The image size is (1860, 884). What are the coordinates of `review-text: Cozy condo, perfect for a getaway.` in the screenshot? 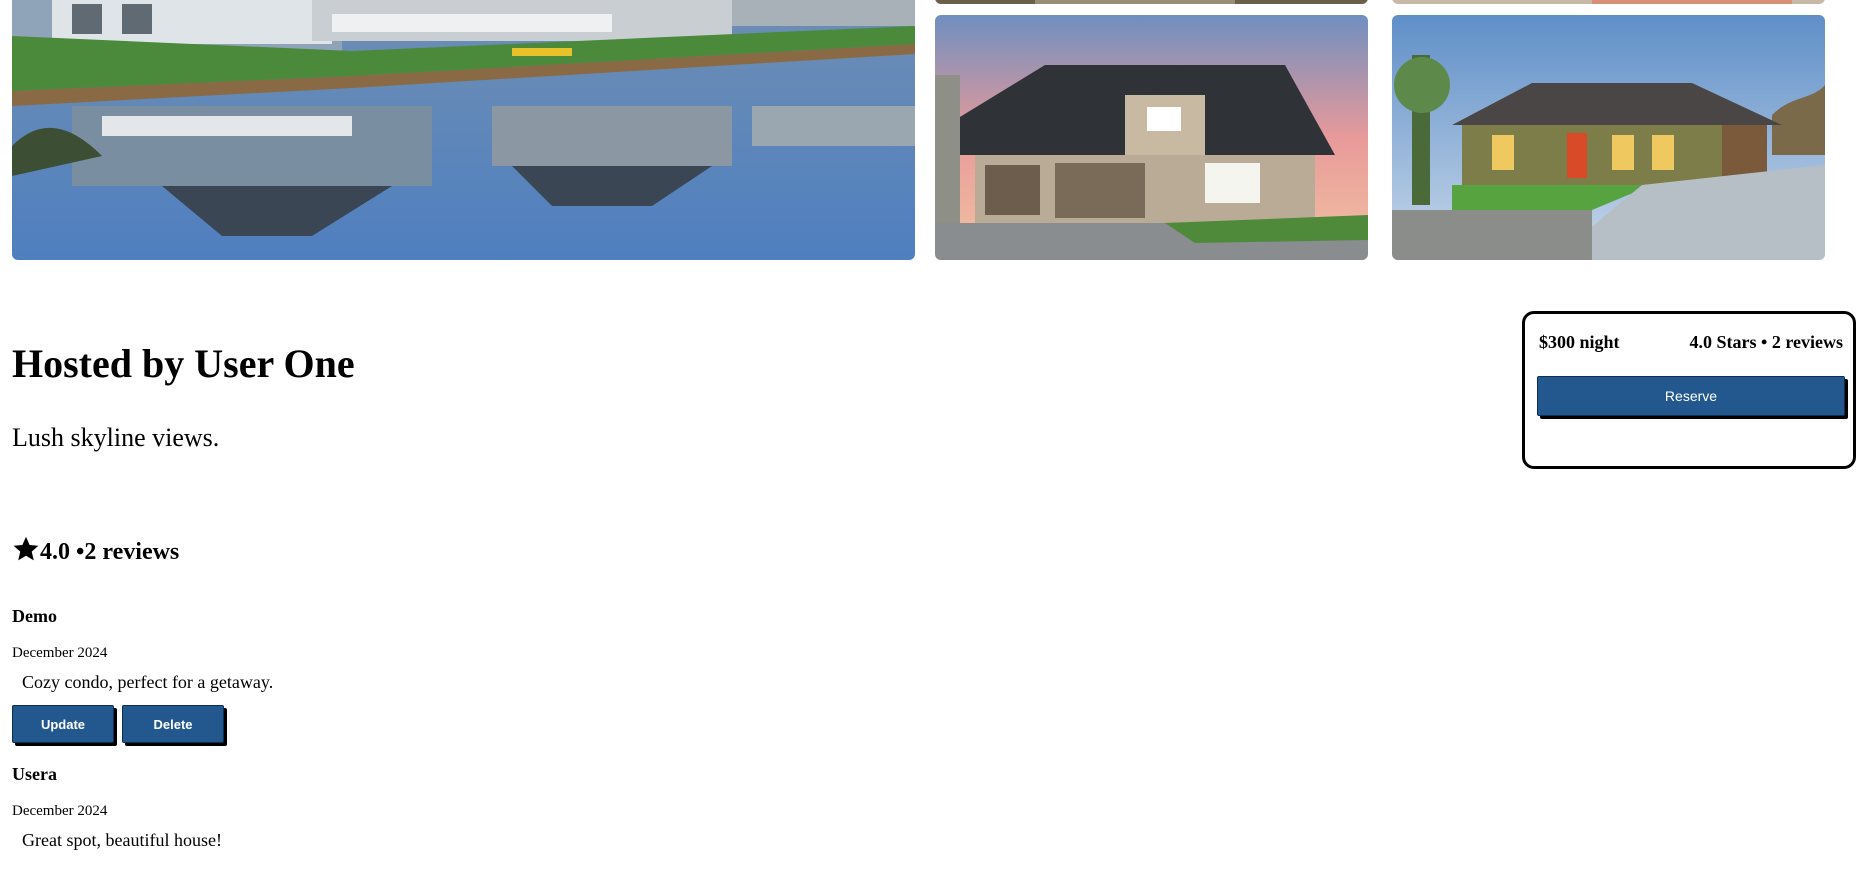 It's located at (148, 682).